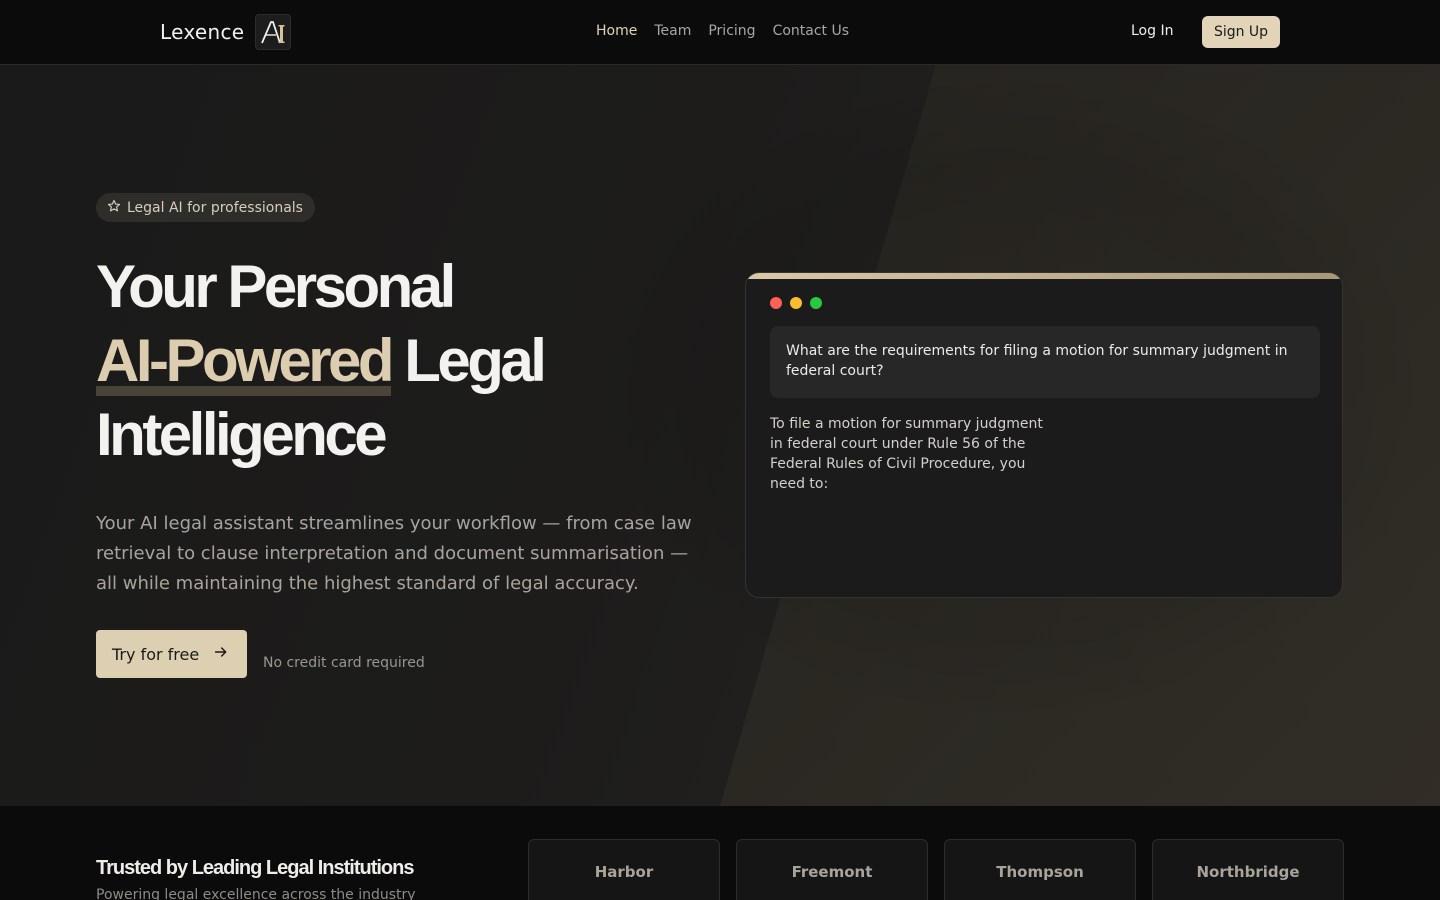  What do you see at coordinates (344, 663) in the screenshot?
I see `cta-note: No credit card required` at bounding box center [344, 663].